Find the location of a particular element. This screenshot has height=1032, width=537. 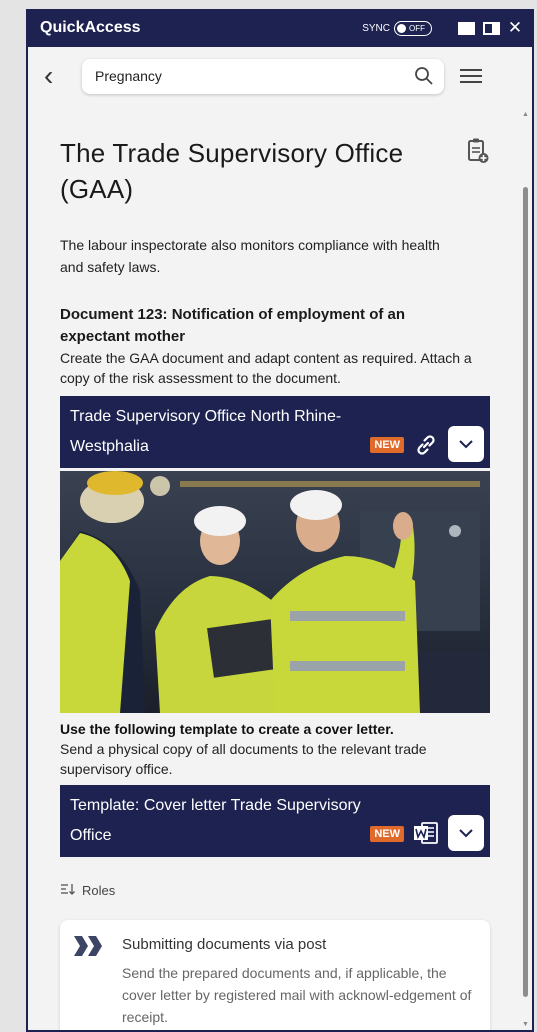

heading-row: The Trade Supervisory Office (GAA) is located at coordinates (275, 171).